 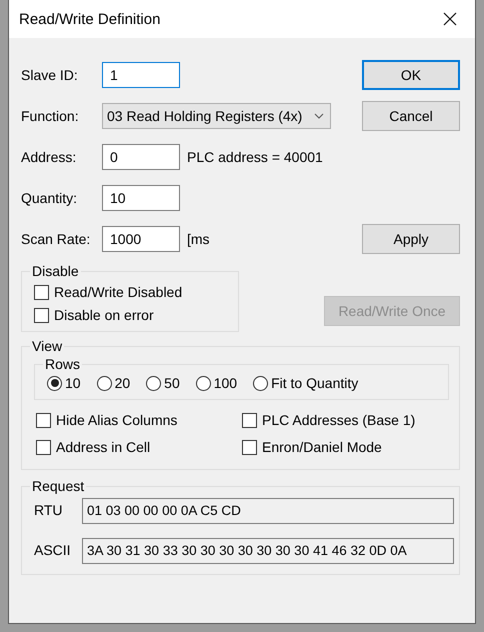 I want to click on request-field: 01 03 00 00 00 0A C5 CD, so click(x=268, y=511).